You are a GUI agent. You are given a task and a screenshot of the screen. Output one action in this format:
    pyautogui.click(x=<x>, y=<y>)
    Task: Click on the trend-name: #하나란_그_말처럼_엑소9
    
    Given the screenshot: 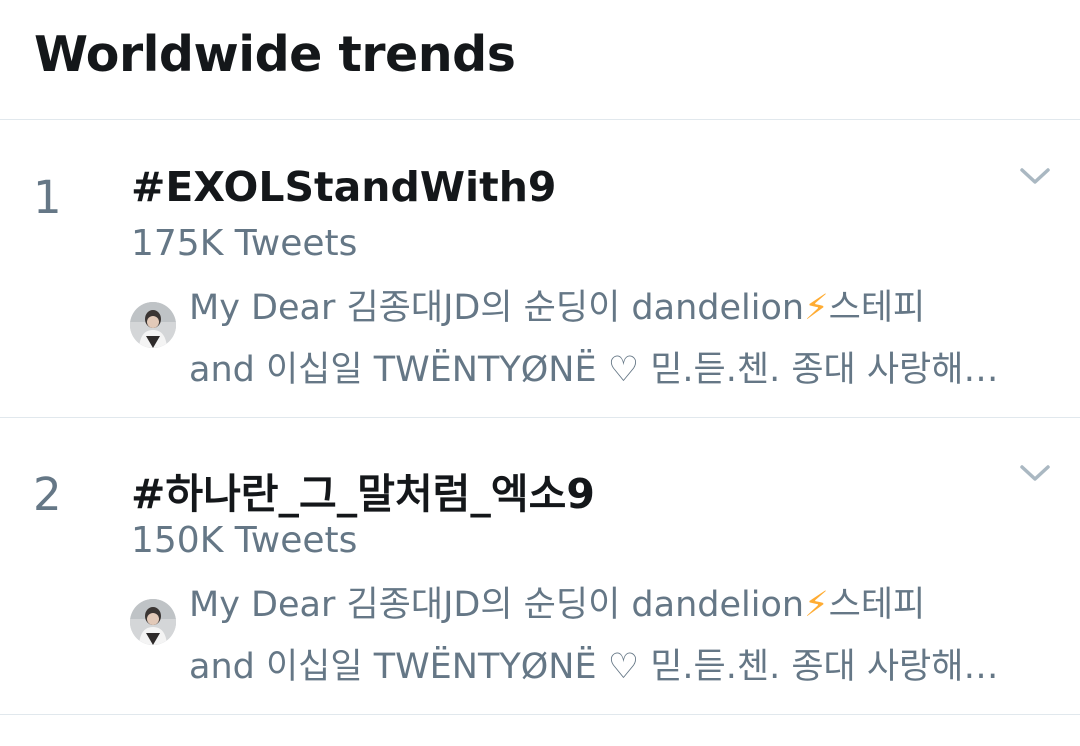 What is the action you would take?
    pyautogui.click(x=363, y=490)
    